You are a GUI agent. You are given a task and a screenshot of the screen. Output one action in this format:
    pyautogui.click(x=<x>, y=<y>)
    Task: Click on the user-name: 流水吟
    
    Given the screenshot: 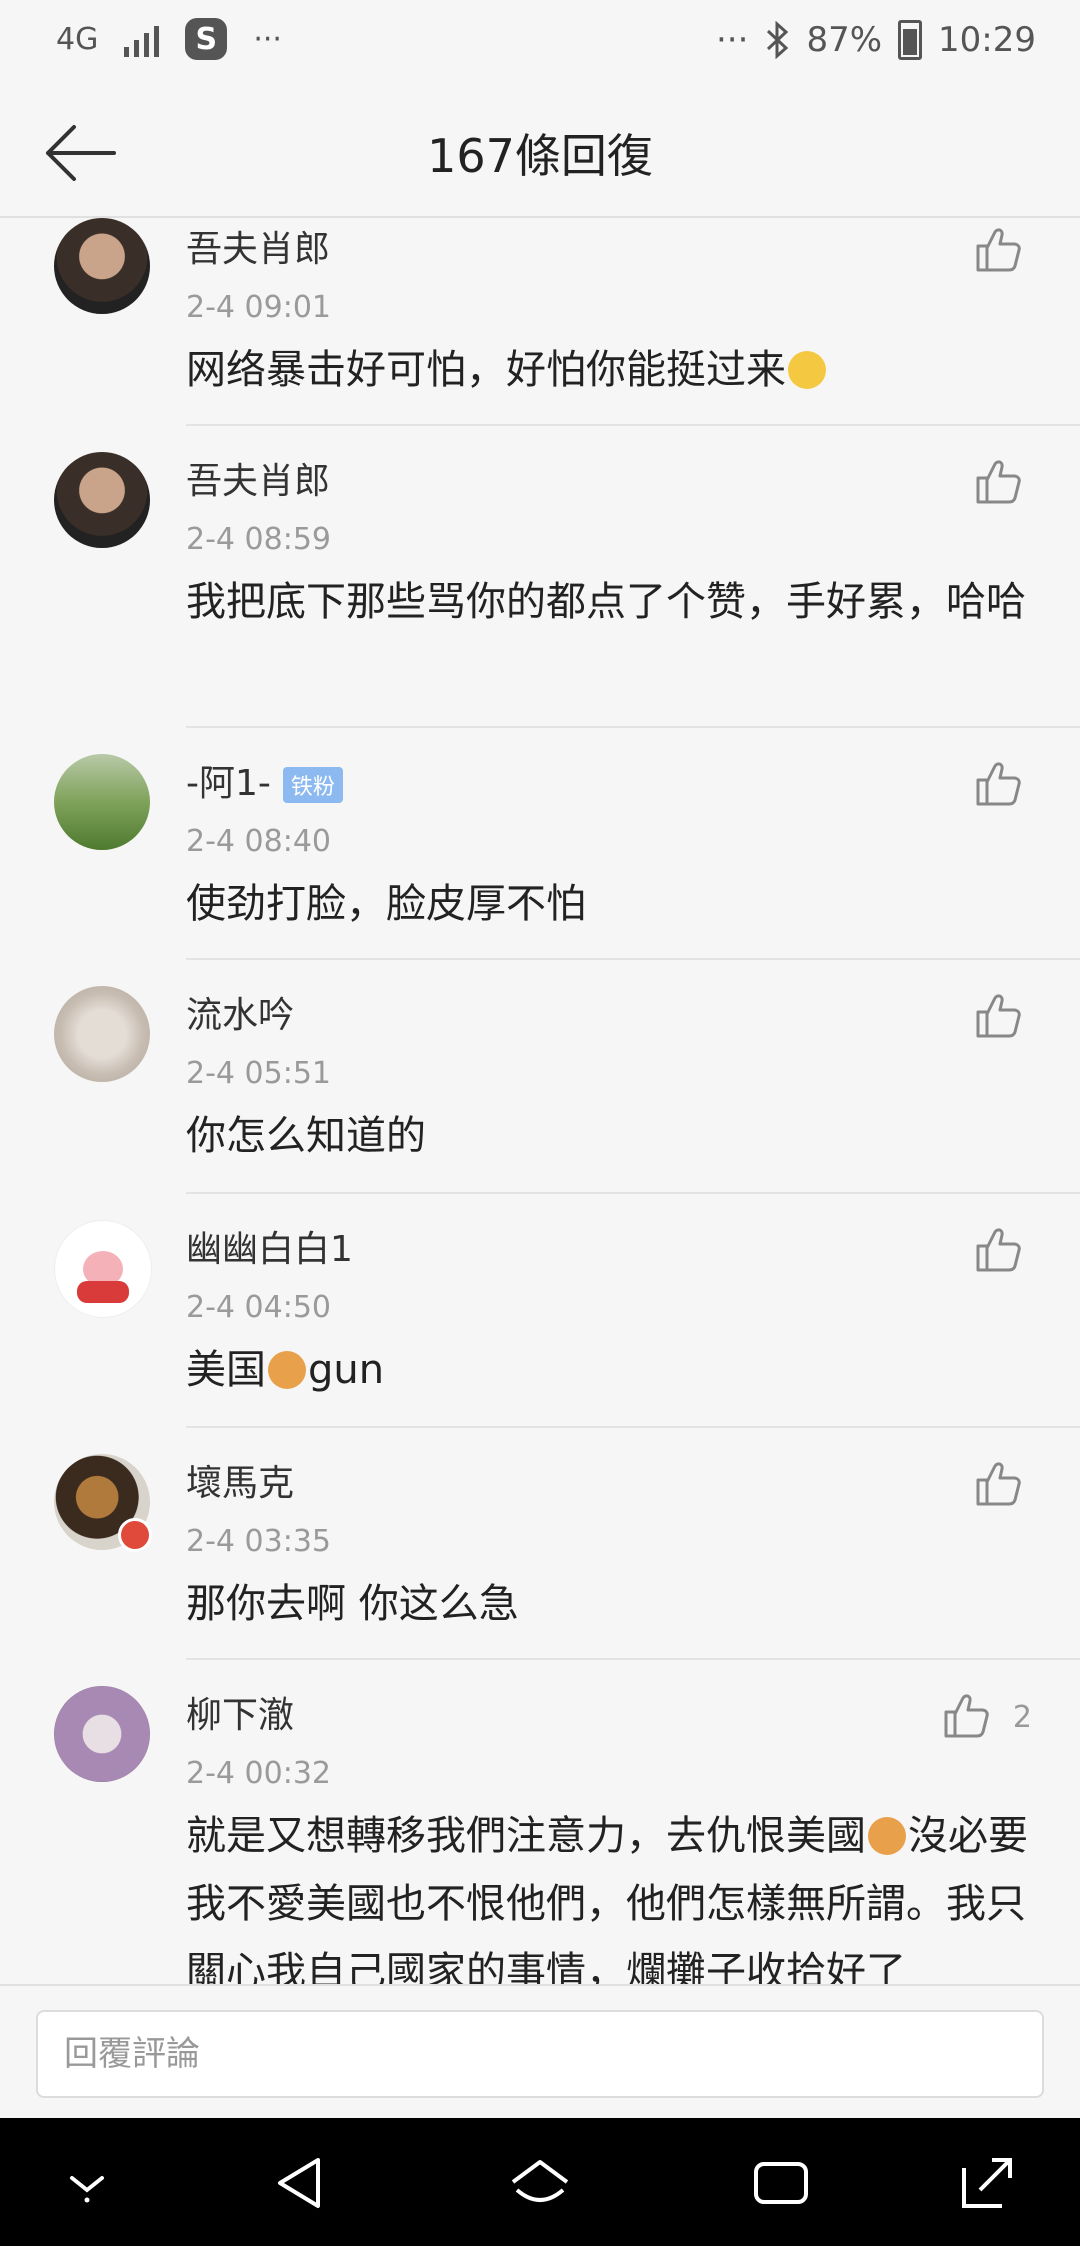 What is the action you would take?
    pyautogui.click(x=240, y=1012)
    